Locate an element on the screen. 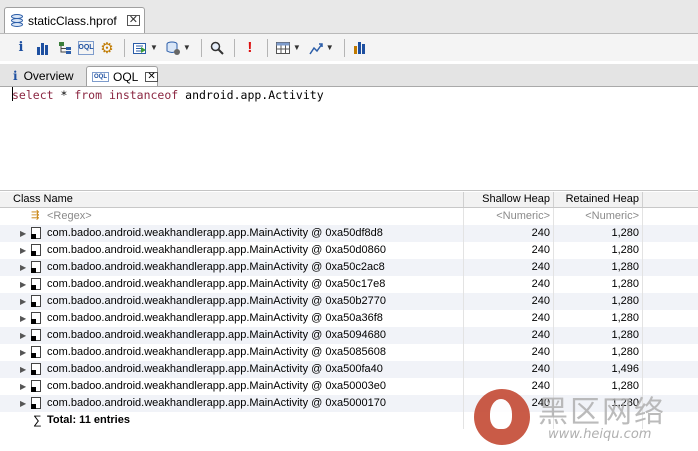 Image resolution: width=698 pixels, height=451 pixels. column-header-class-name: Class Name is located at coordinates (236, 199).